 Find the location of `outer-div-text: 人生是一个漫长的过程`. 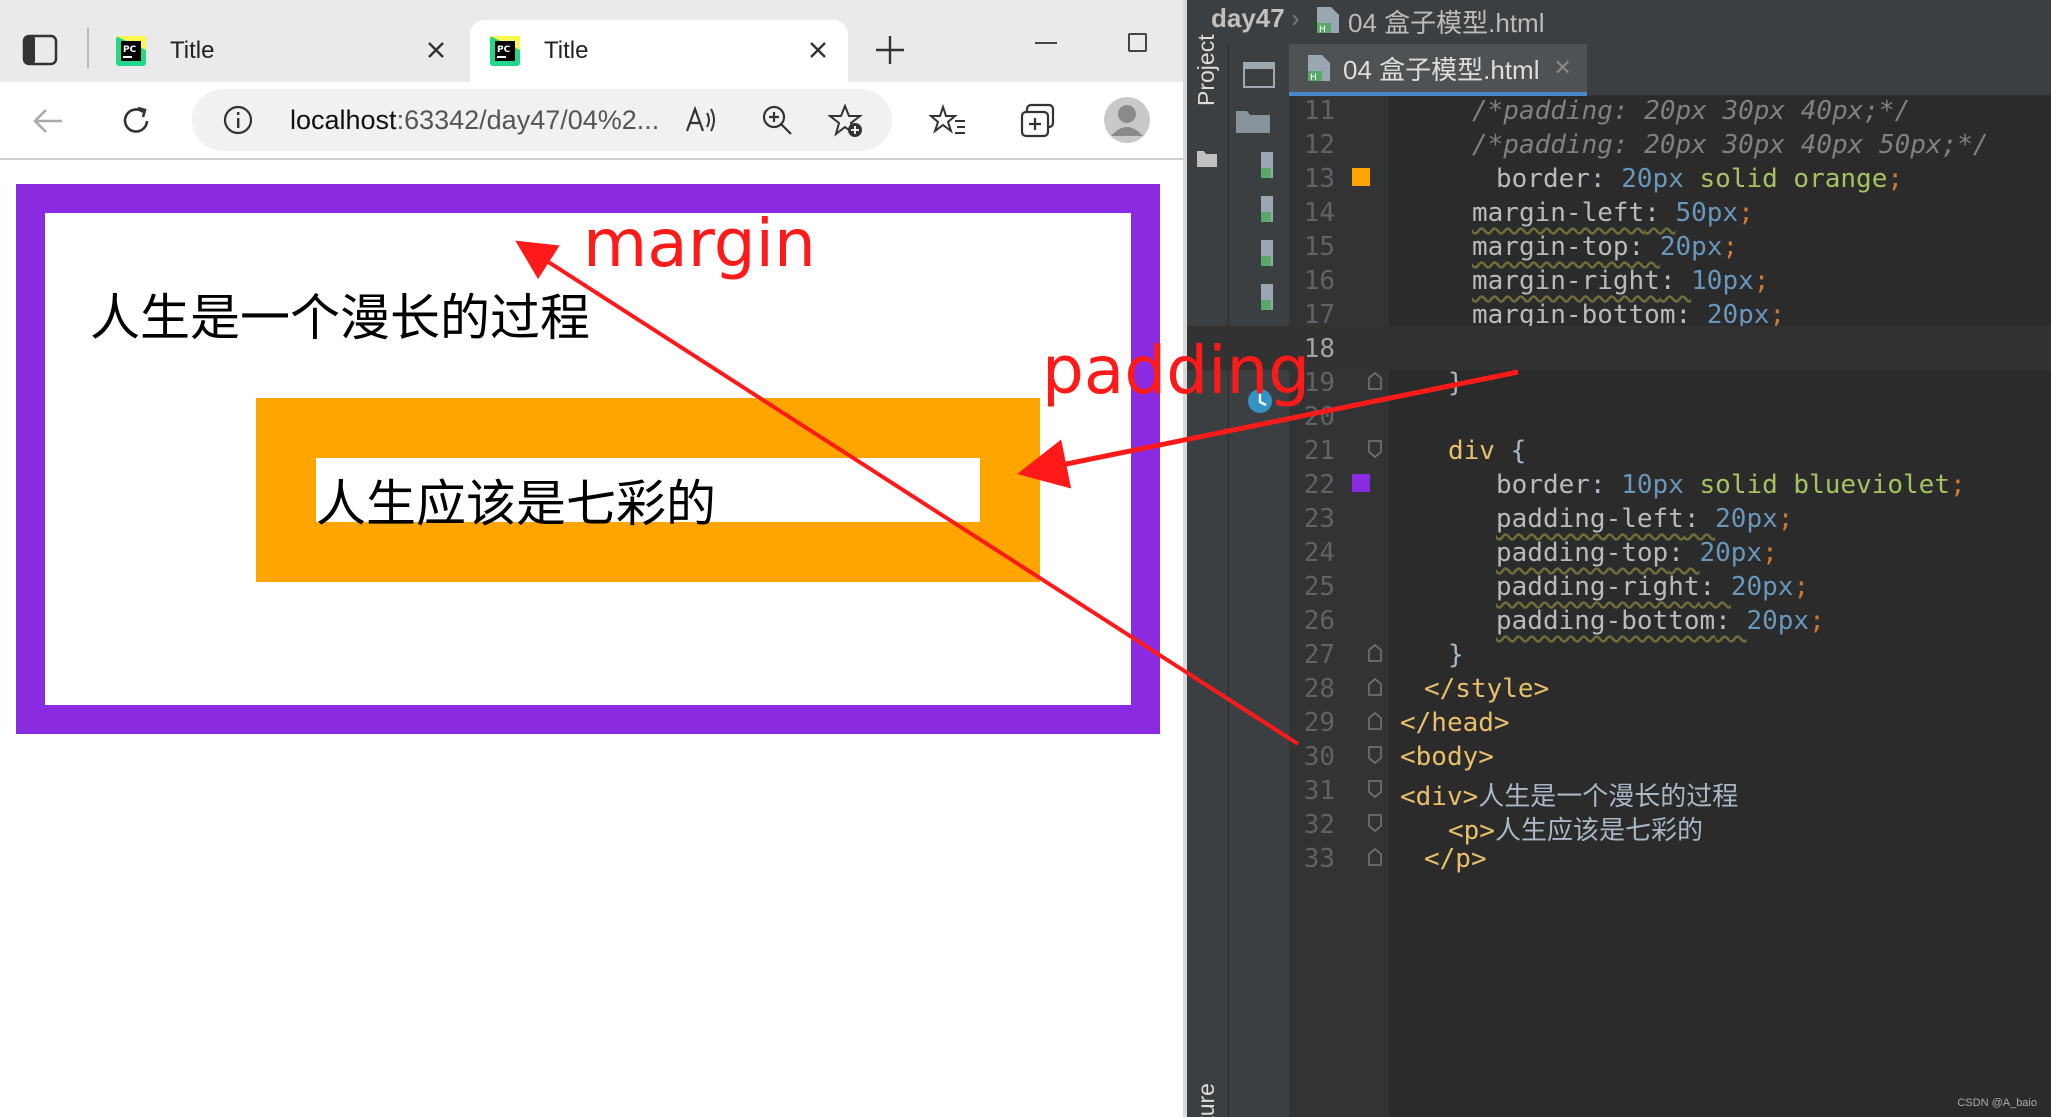

outer-div-text: 人生是一个漫长的过程 is located at coordinates (340, 318).